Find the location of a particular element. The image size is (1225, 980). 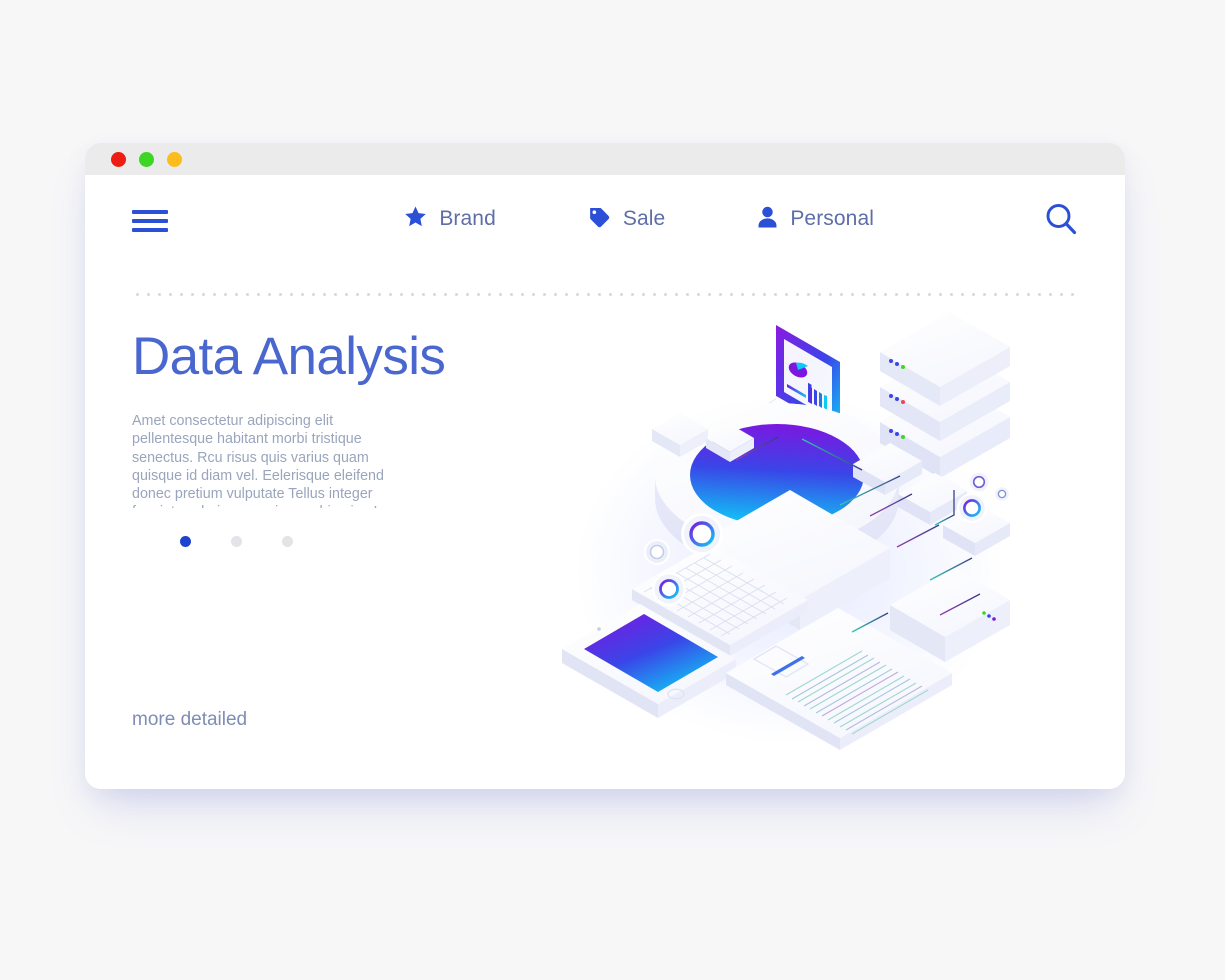

nav-item-personal: Personal is located at coordinates (815, 219).